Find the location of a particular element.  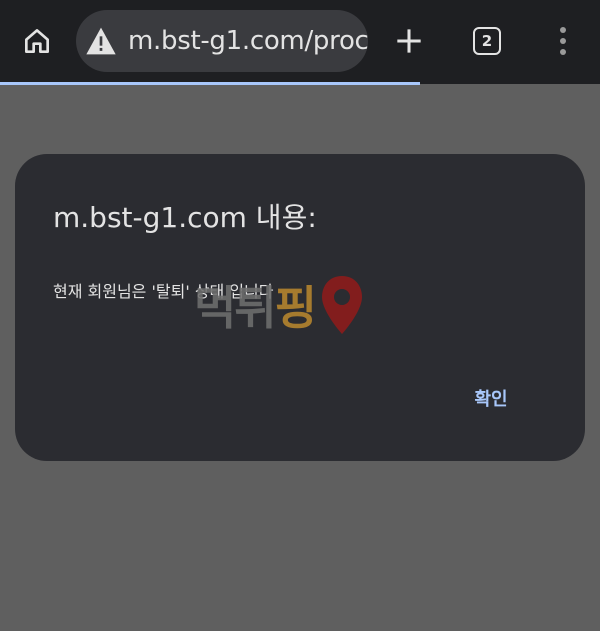

page-load-progress is located at coordinates (210, 83).